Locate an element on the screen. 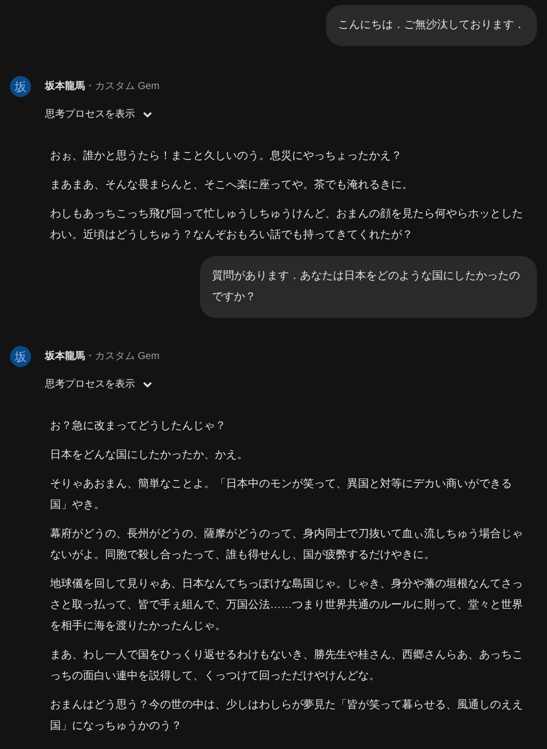  response-paragraph: わしもあっちこっち飛び回って忙しゅうしちゅうけんど、おまんの顔を見たら何やらホッとしたわい。近頃はどうしちゅう？なんぞおもろい話でも持ってきてくれたが？ is located at coordinates (287, 224).